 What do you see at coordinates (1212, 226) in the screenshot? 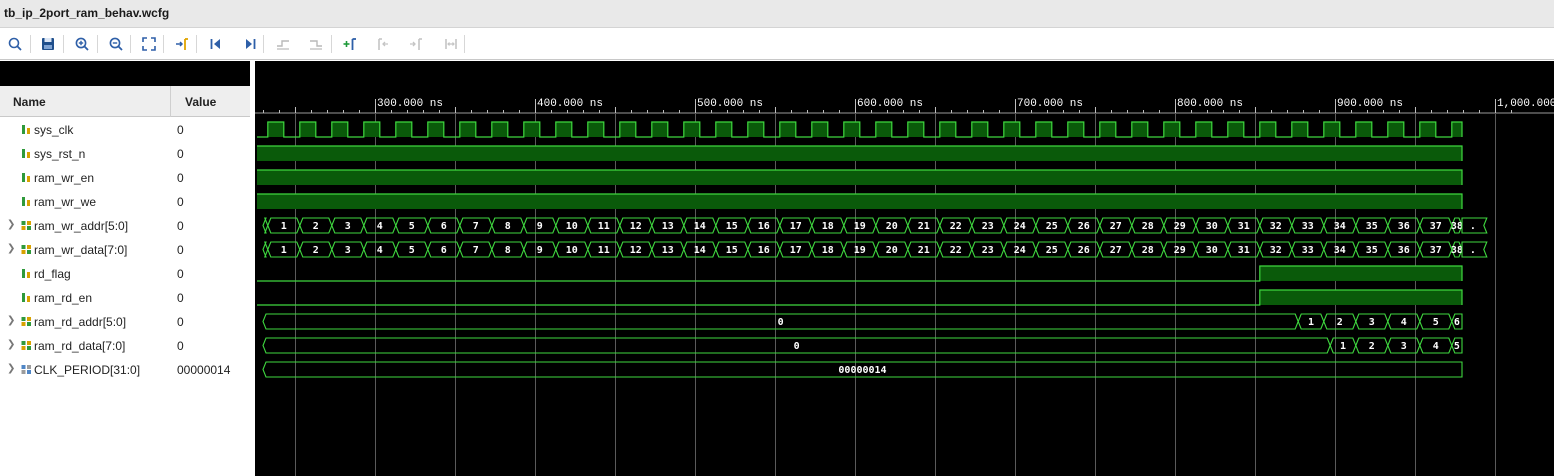
I see `ram-wr-addr-value-label: 30` at bounding box center [1212, 226].